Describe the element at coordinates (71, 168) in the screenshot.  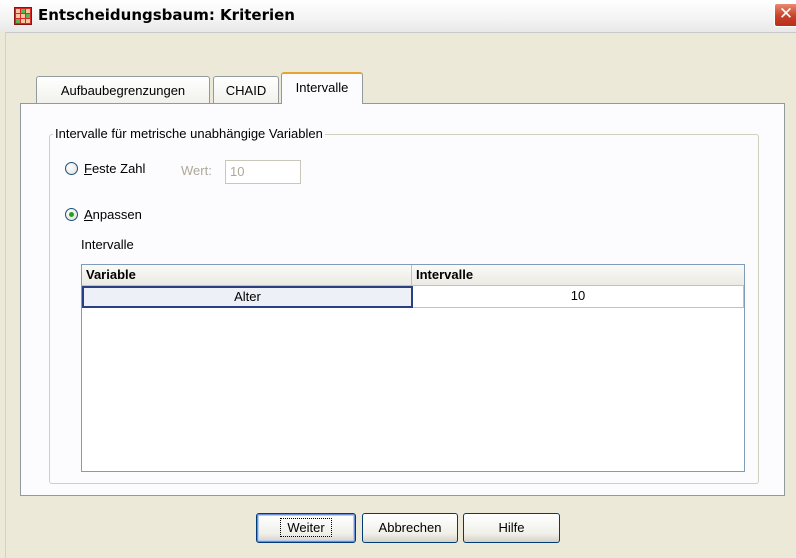
I see `radio-unchecked-icon` at that location.